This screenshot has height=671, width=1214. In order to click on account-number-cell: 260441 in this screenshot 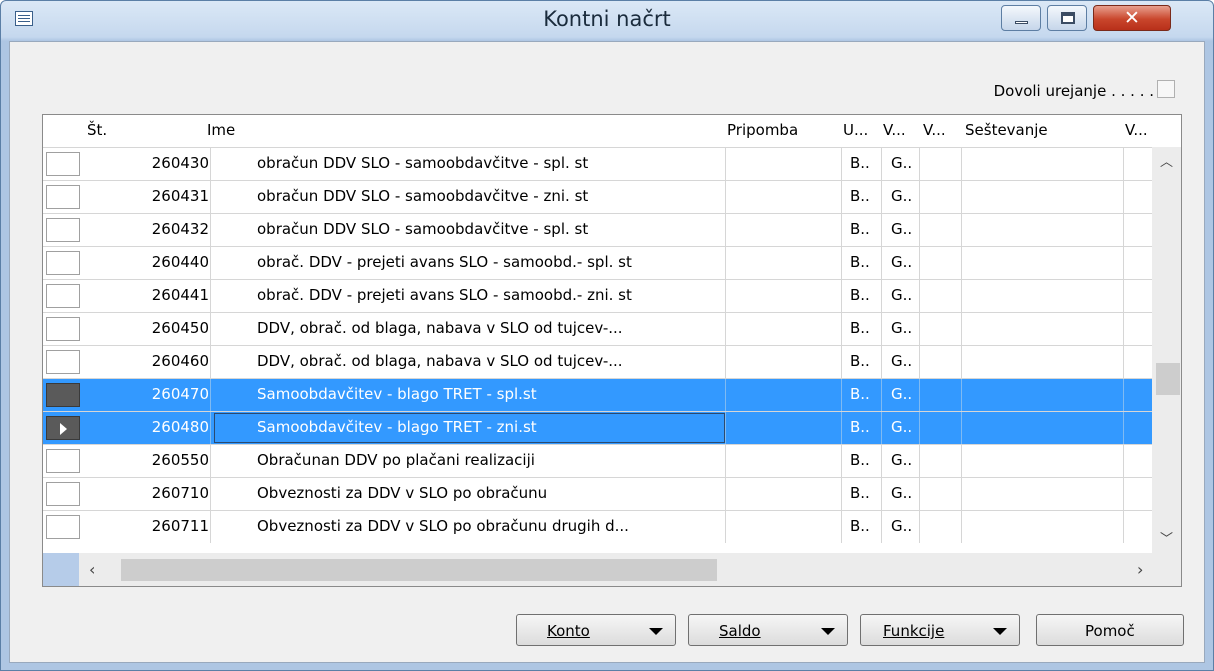, I will do `click(151, 295)`.